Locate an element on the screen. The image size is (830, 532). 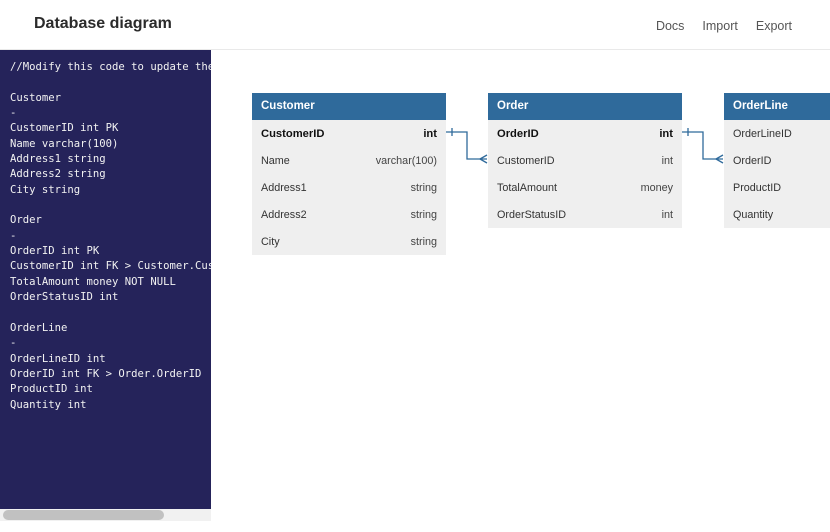
code-line: OrderStatusID int is located at coordinates (64, 297).